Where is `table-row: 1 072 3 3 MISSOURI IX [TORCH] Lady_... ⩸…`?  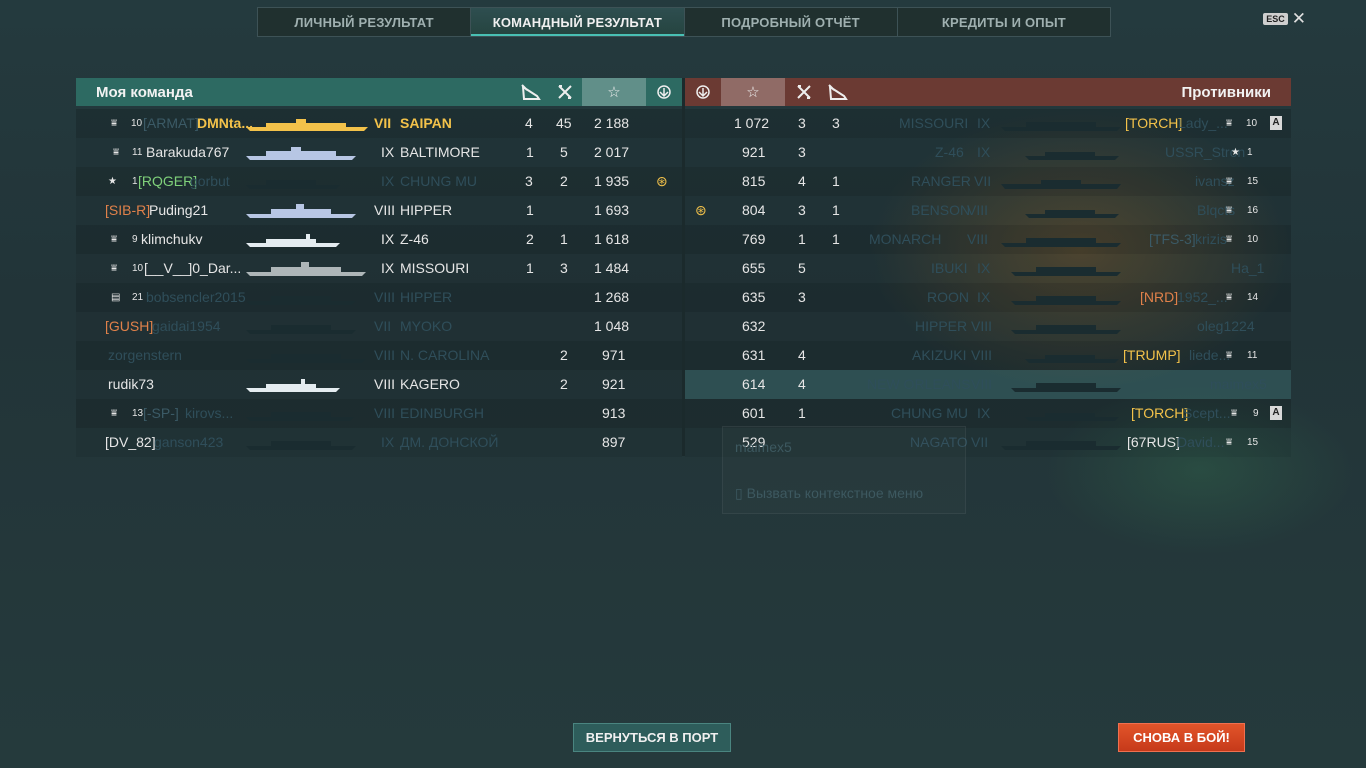
table-row: 1 072 3 3 MISSOURI IX [TORCH] Lady_... ⩸… is located at coordinates (988, 123).